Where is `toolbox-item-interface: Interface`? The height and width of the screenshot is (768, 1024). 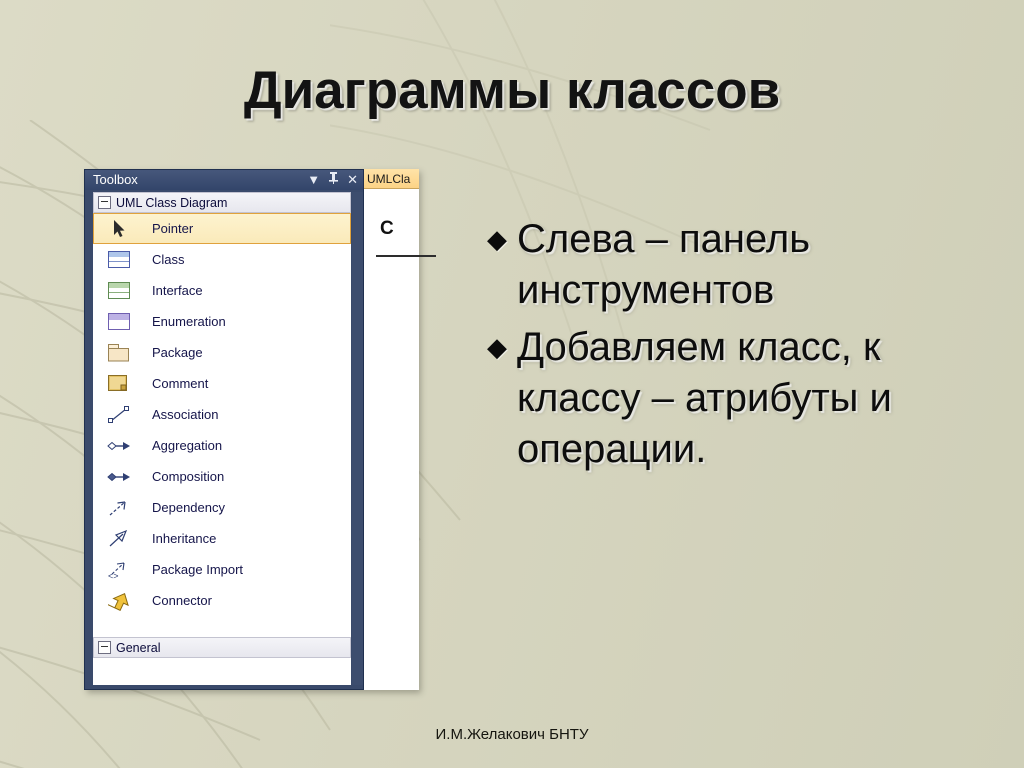 toolbox-item-interface: Interface is located at coordinates (222, 290).